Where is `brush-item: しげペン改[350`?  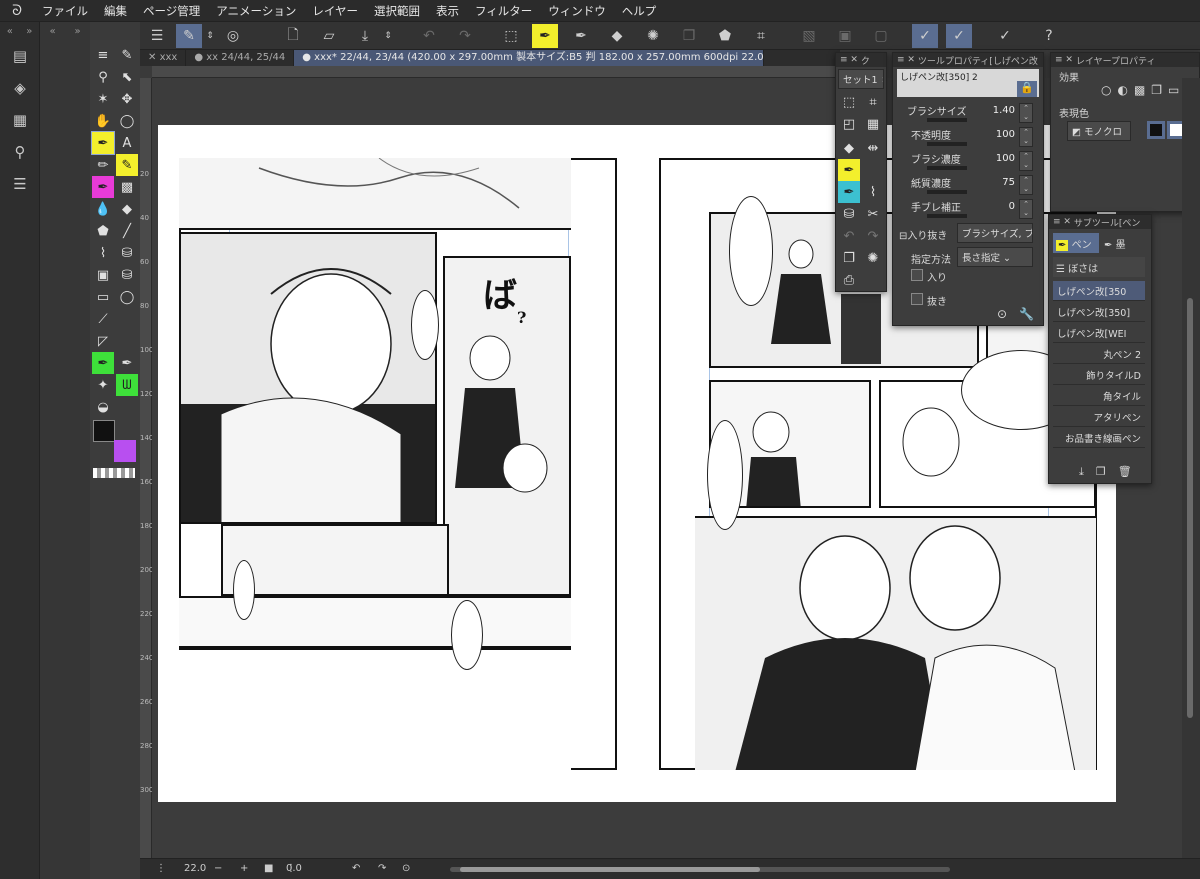
brush-item: しげペン改[350 is located at coordinates (1099, 291).